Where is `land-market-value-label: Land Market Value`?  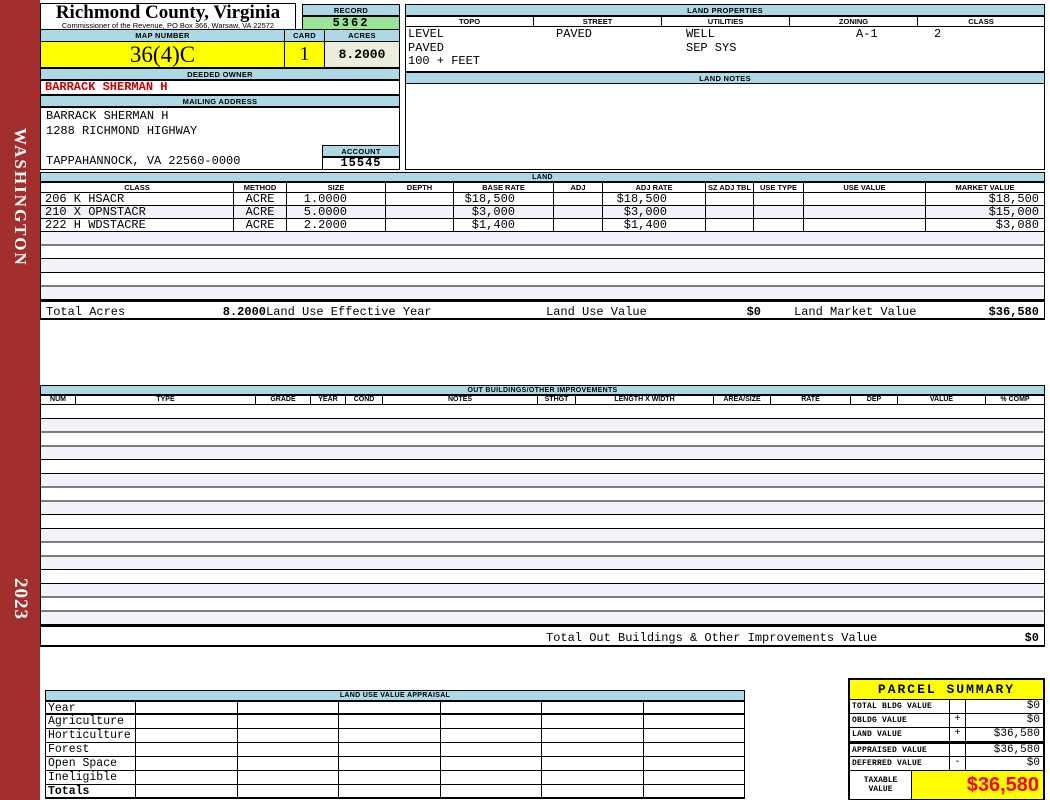 land-market-value-label: Land Market Value is located at coordinates (855, 312).